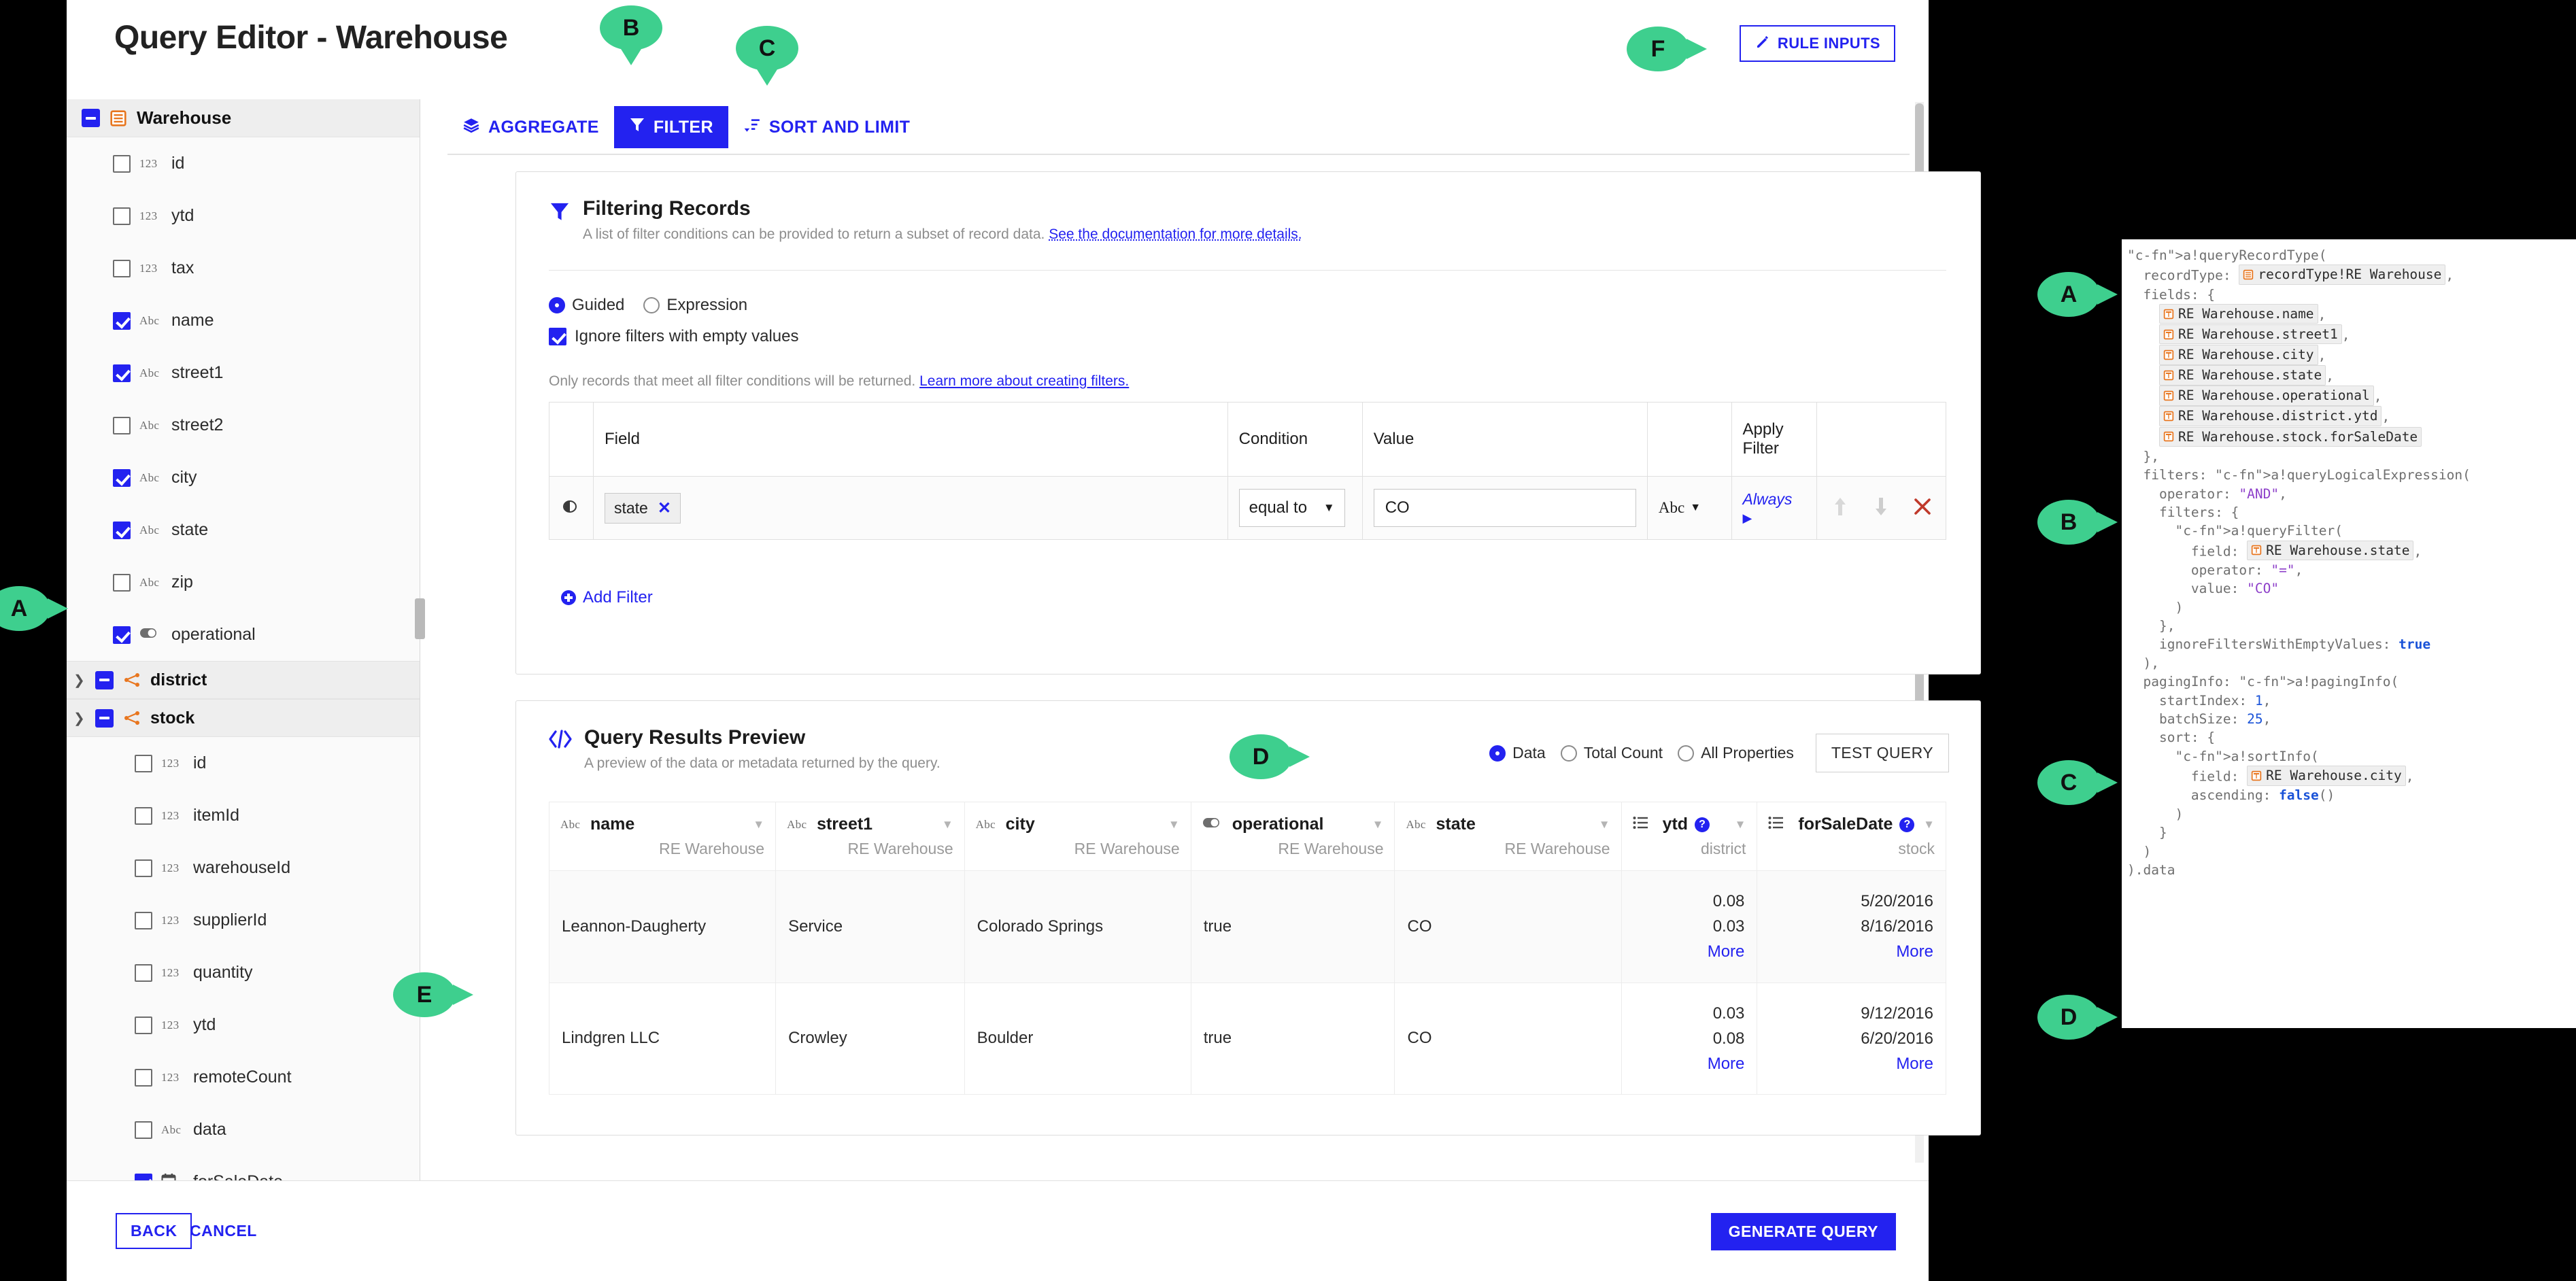  I want to click on tree-stock-field-id: 123 id, so click(243, 763).